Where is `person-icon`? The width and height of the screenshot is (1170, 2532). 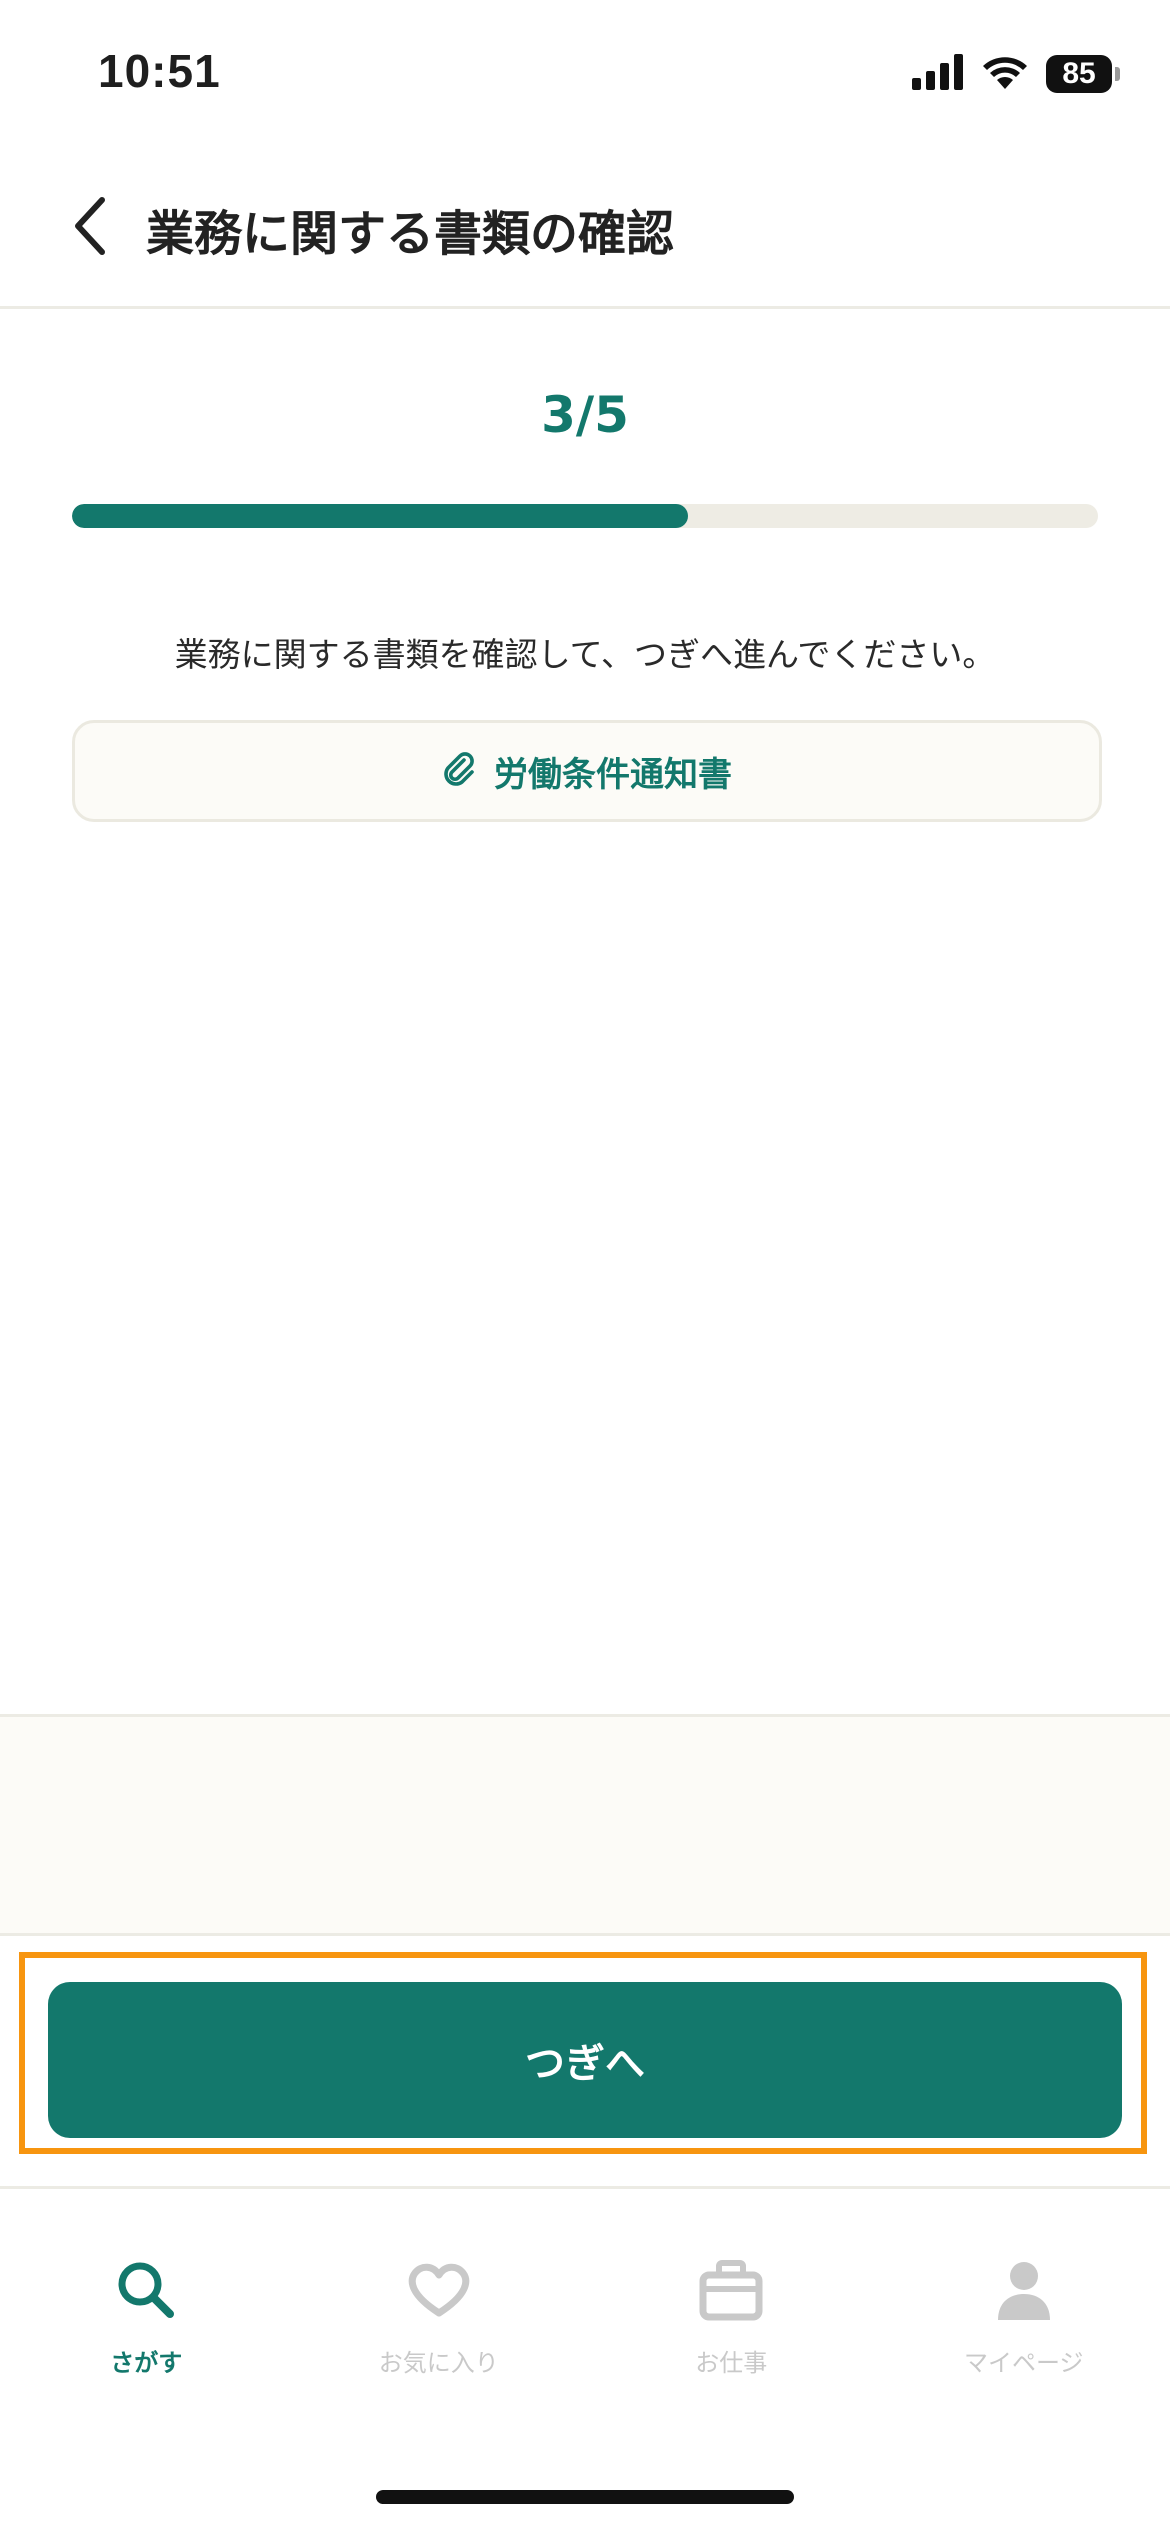
person-icon is located at coordinates (1024, 2290).